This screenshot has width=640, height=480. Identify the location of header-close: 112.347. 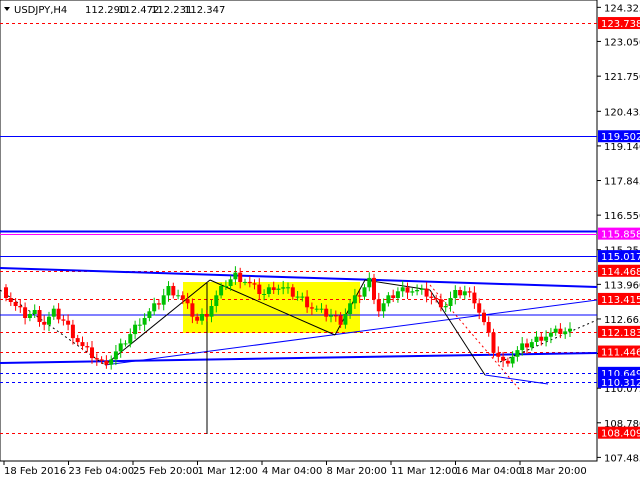
(204, 10).